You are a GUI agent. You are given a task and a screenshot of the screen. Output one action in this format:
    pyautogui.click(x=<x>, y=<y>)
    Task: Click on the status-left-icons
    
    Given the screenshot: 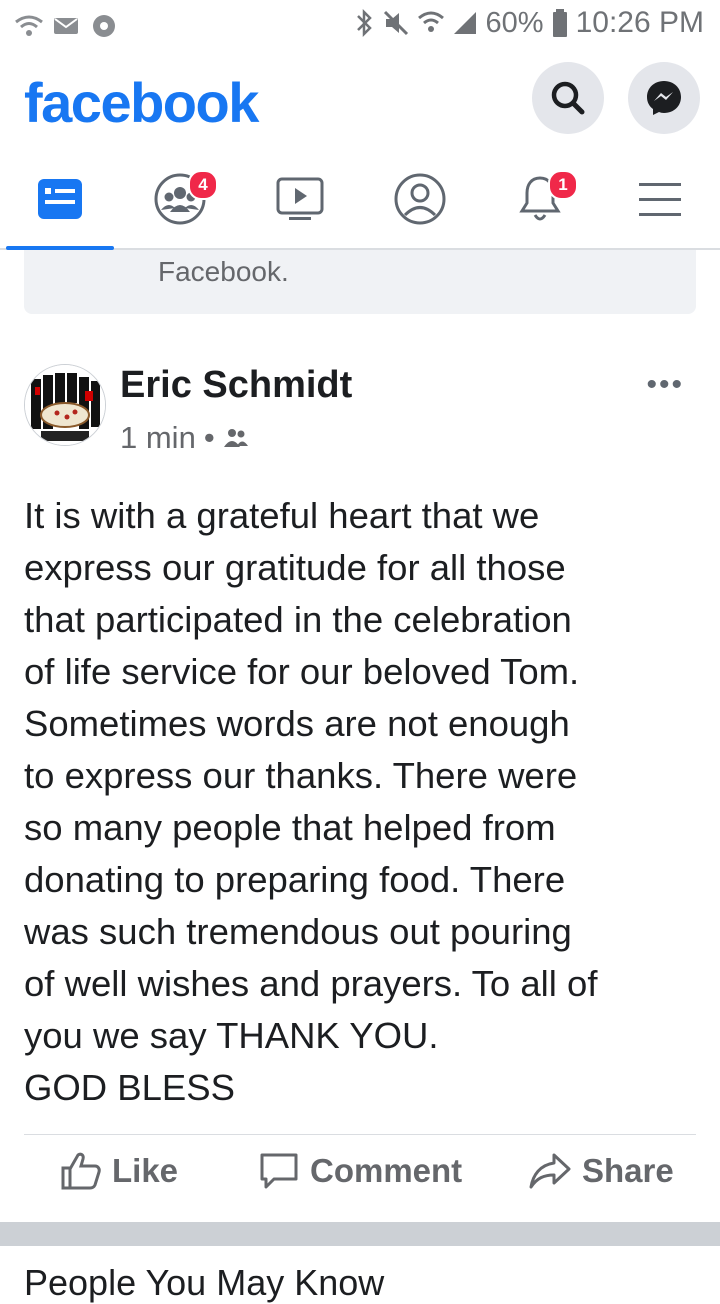 What is the action you would take?
    pyautogui.click(x=66, y=26)
    